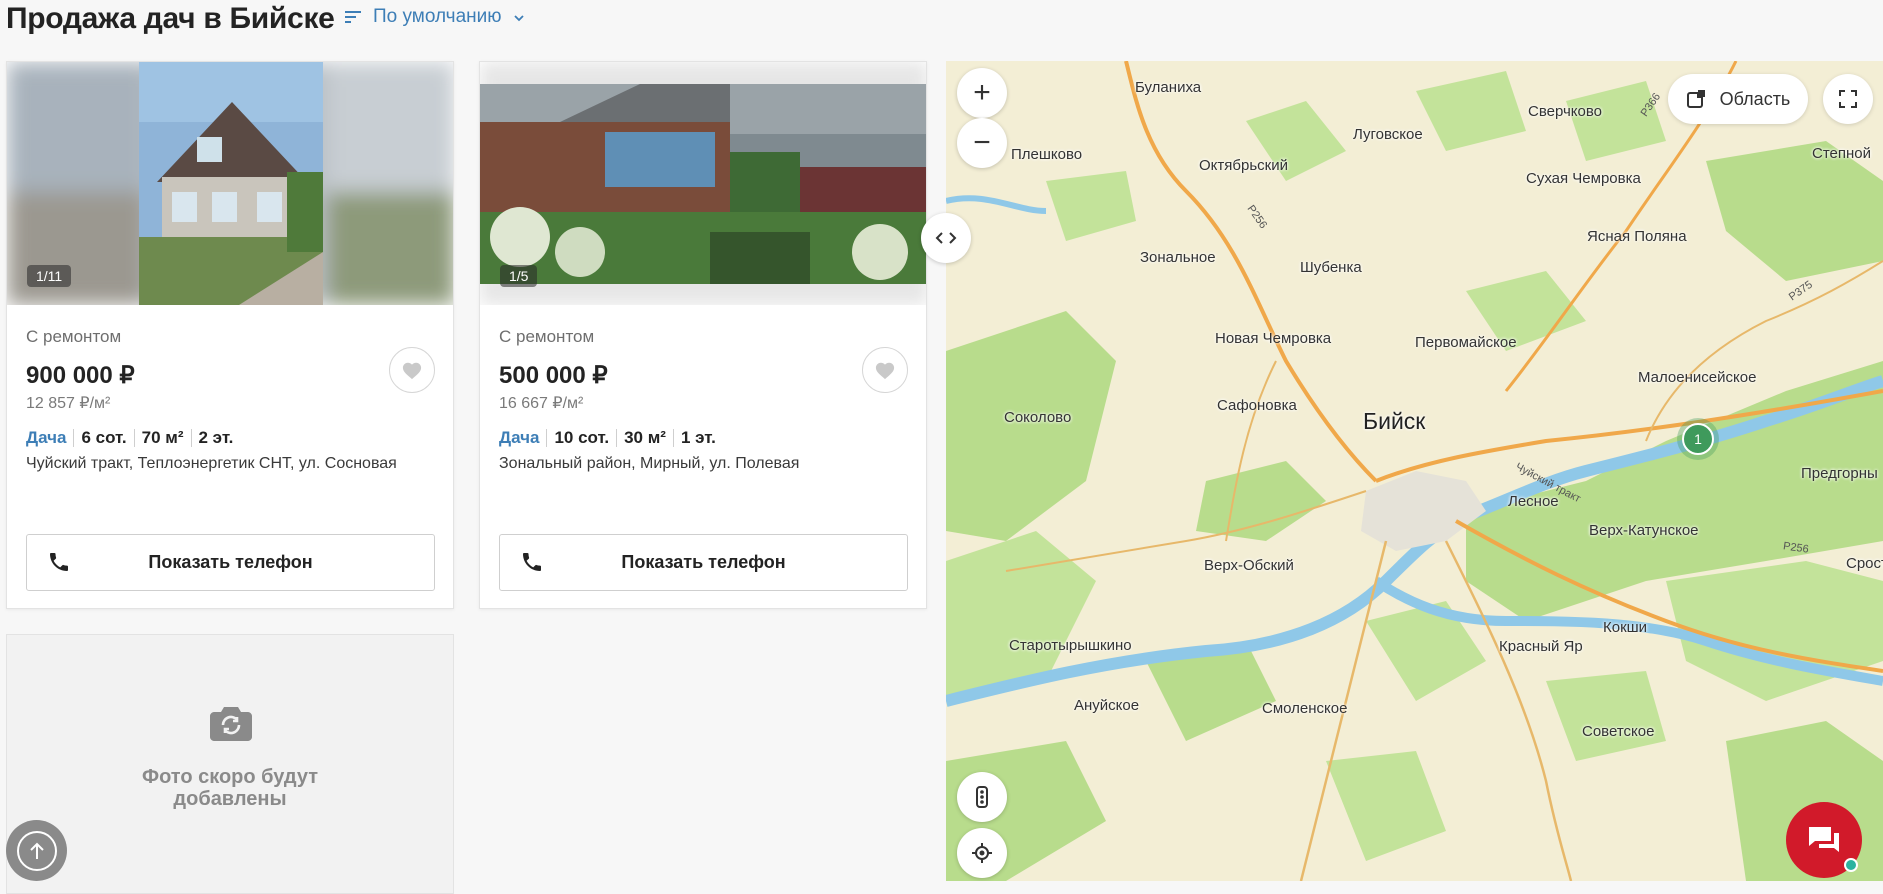 This screenshot has height=894, width=1883. What do you see at coordinates (353, 17) in the screenshot?
I see `sort-lines-icon` at bounding box center [353, 17].